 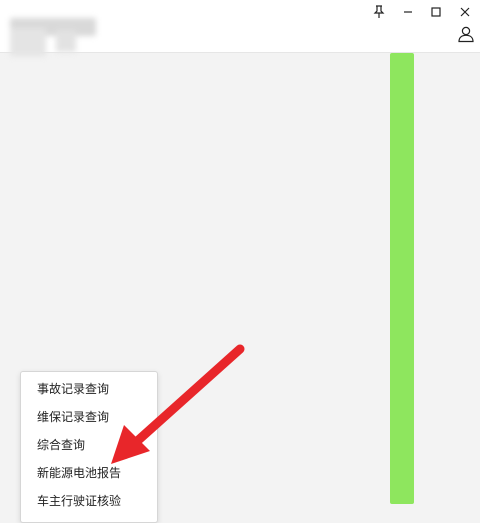 I want to click on pin-icon, so click(x=379, y=12).